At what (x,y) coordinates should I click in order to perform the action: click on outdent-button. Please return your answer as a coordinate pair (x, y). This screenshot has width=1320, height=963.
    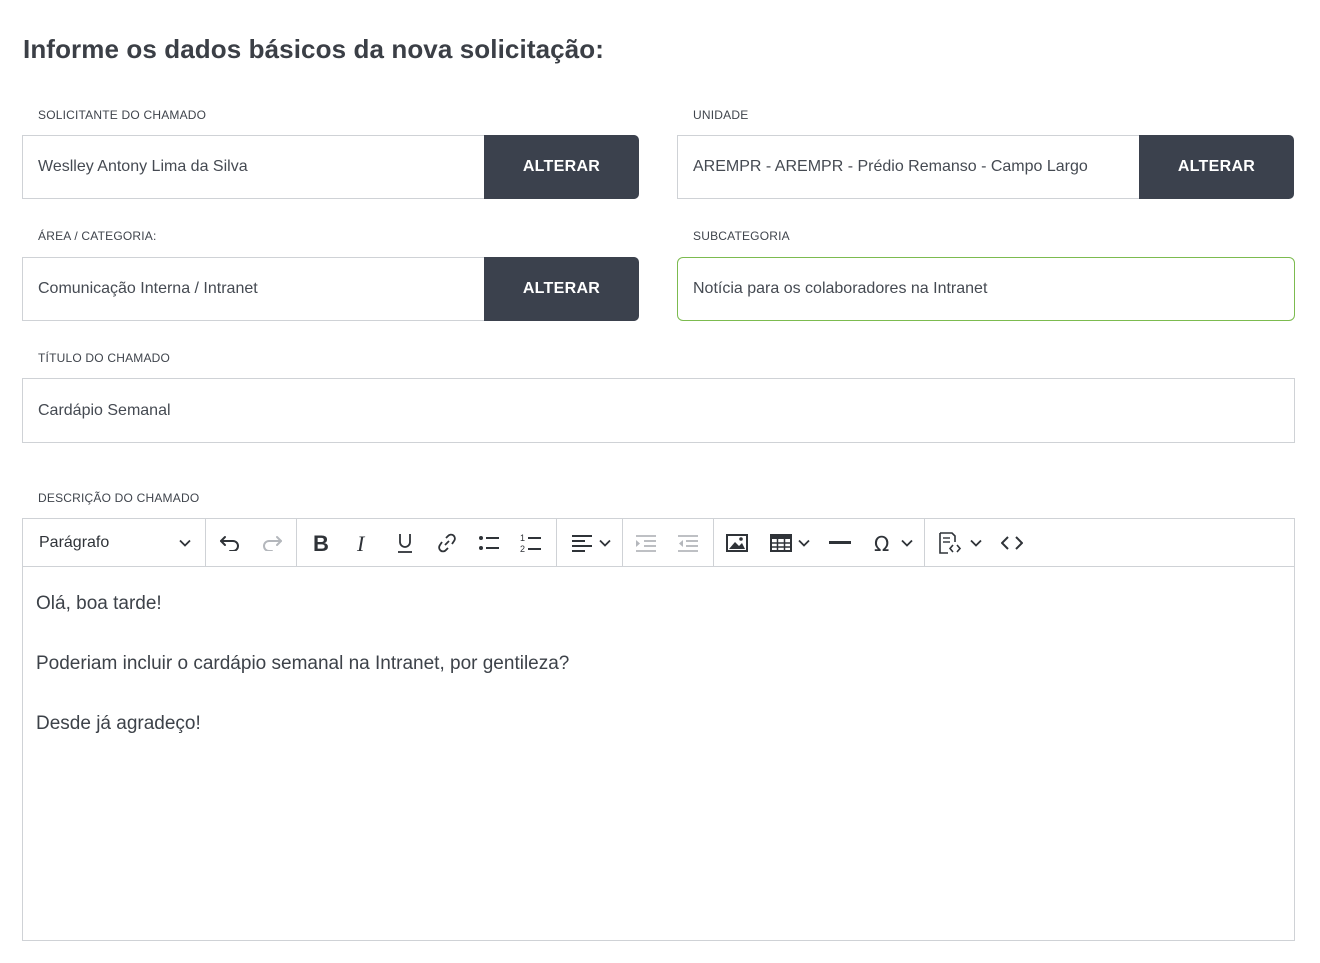
    Looking at the image, I should click on (646, 542).